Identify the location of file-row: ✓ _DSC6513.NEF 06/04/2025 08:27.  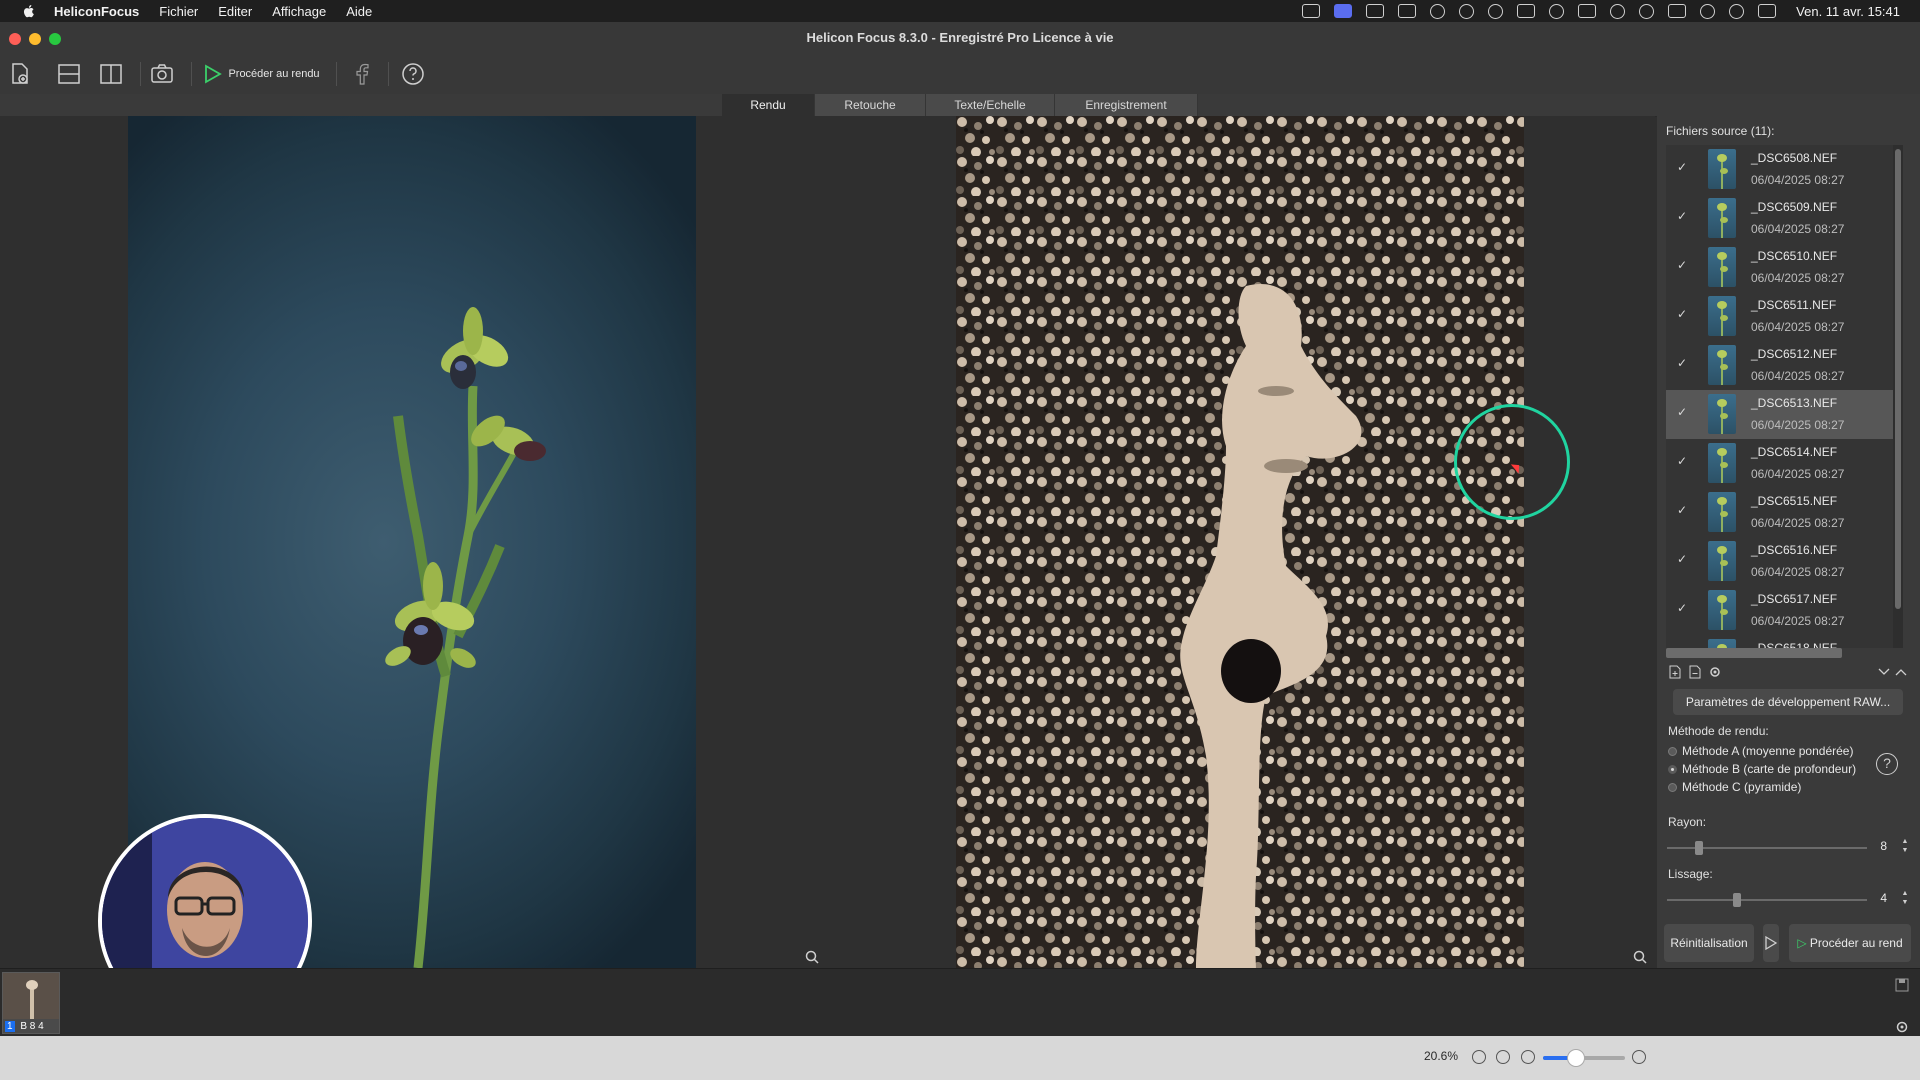
(1780, 414).